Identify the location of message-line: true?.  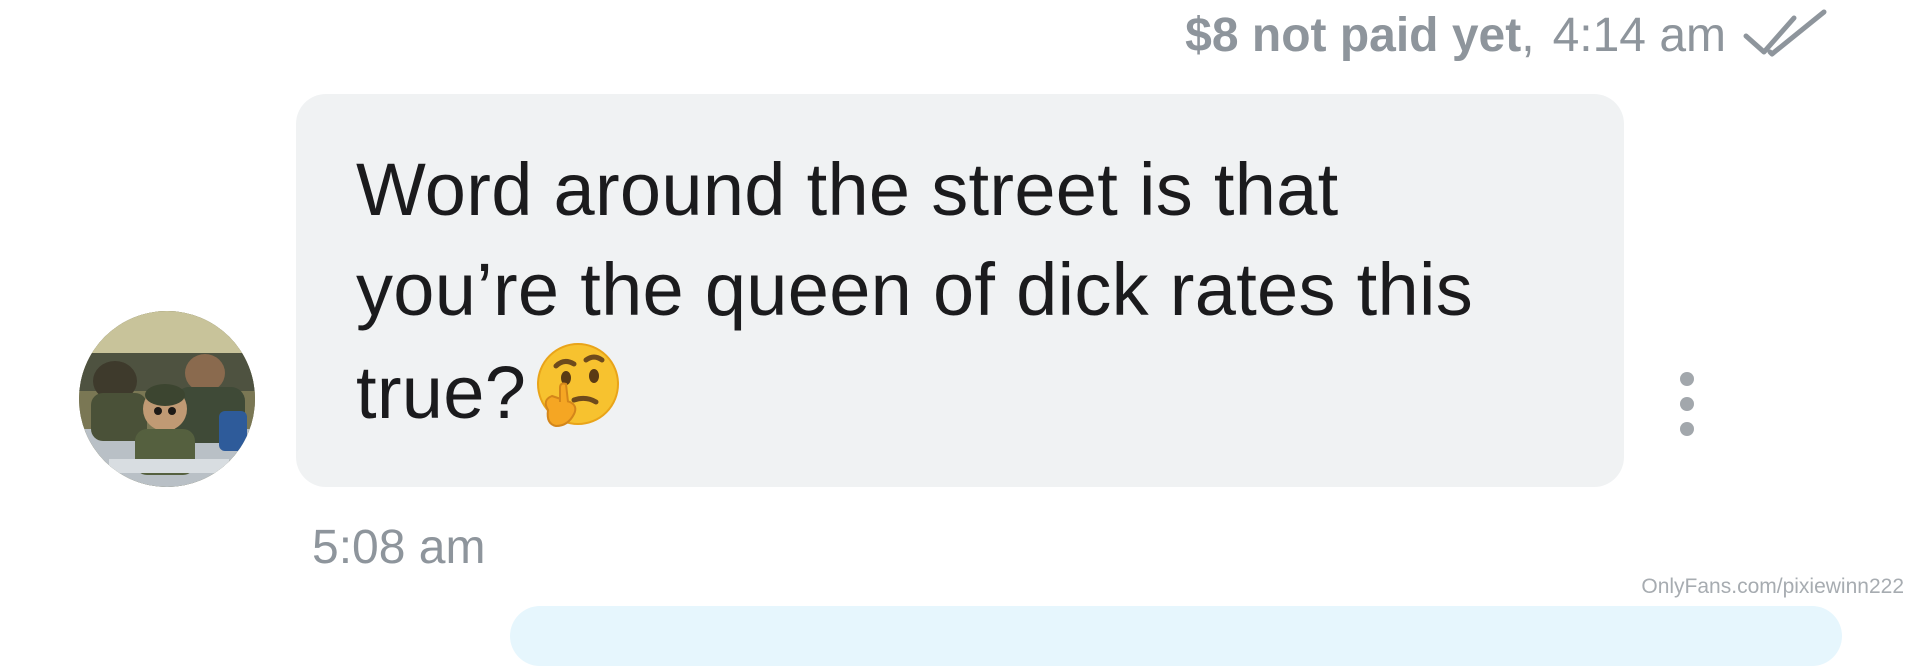
(441, 392).